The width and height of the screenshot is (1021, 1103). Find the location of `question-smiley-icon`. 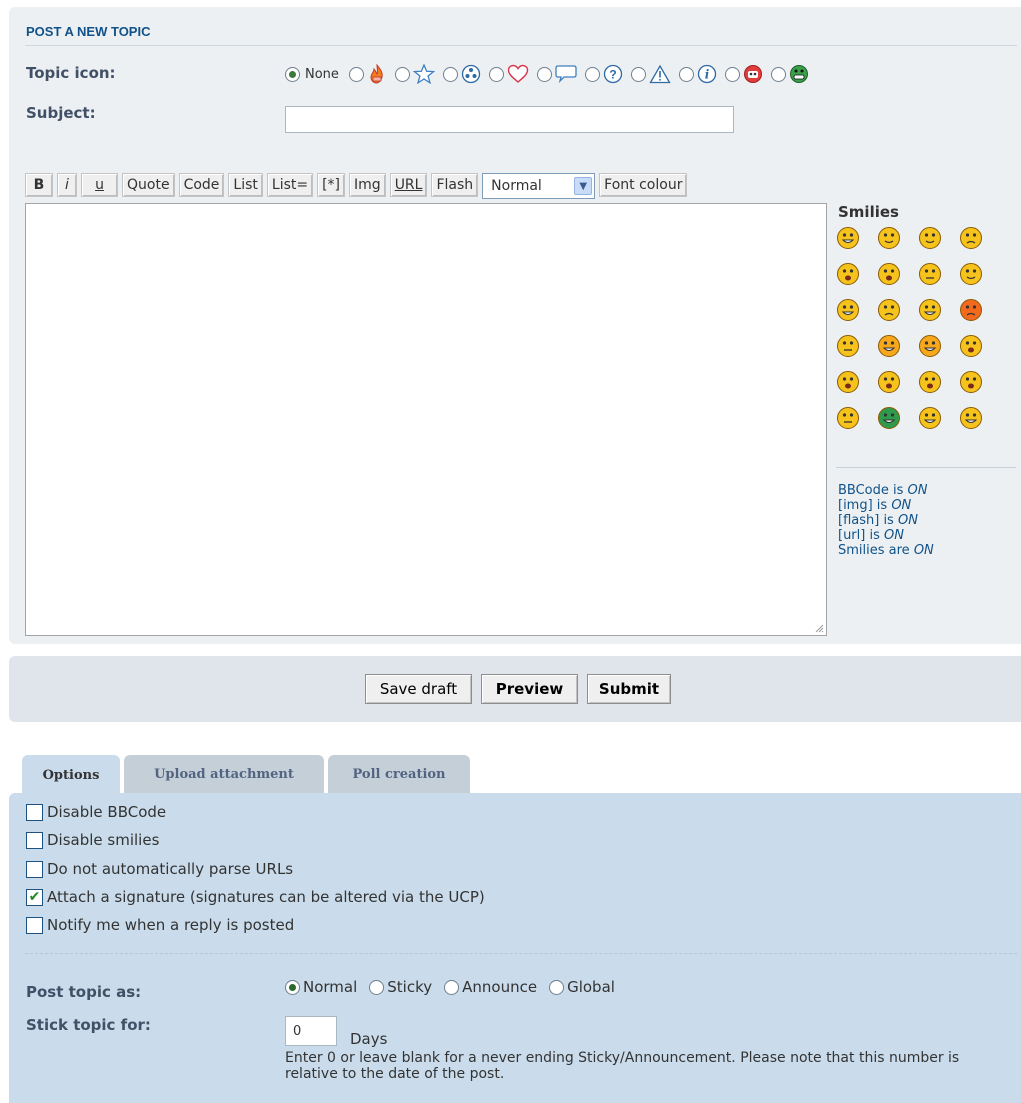

question-smiley-icon is located at coordinates (889, 382).